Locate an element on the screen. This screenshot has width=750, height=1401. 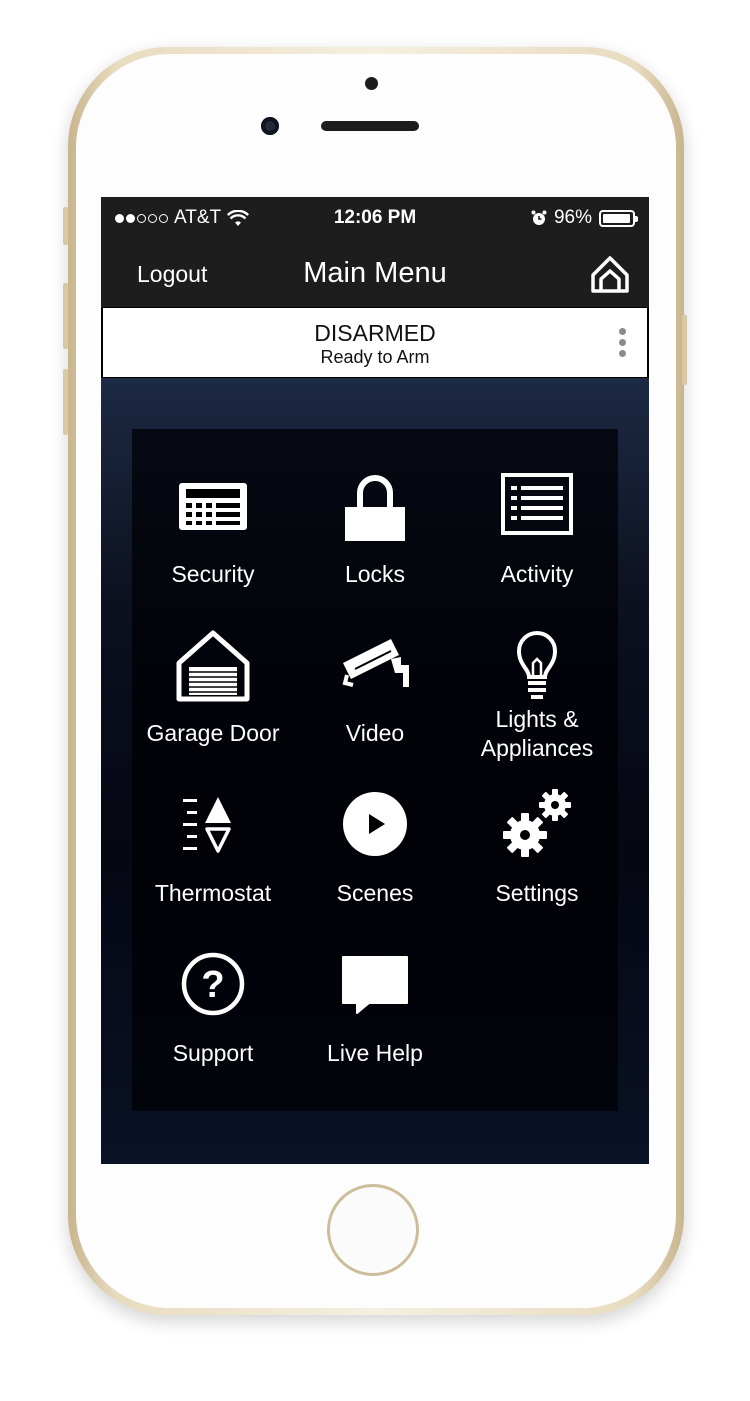
menu-item-locks: Locks is located at coordinates (375, 551).